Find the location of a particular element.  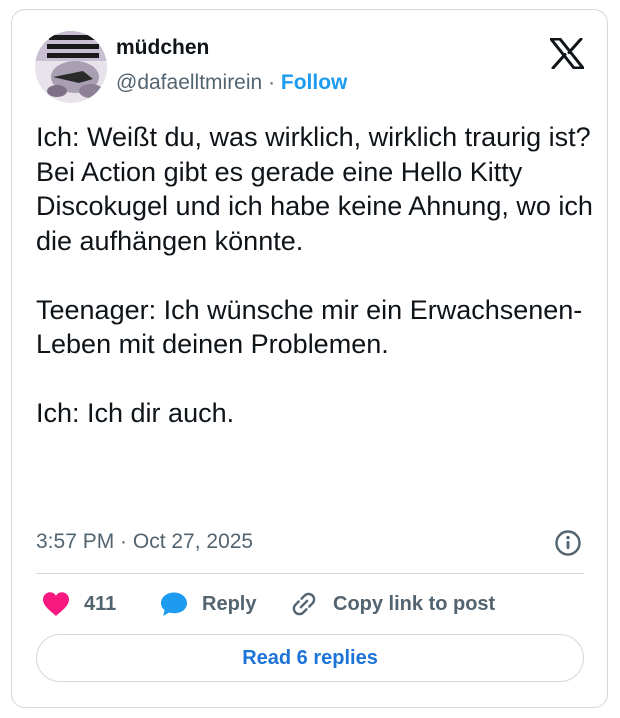

heart-icon is located at coordinates (56, 604).